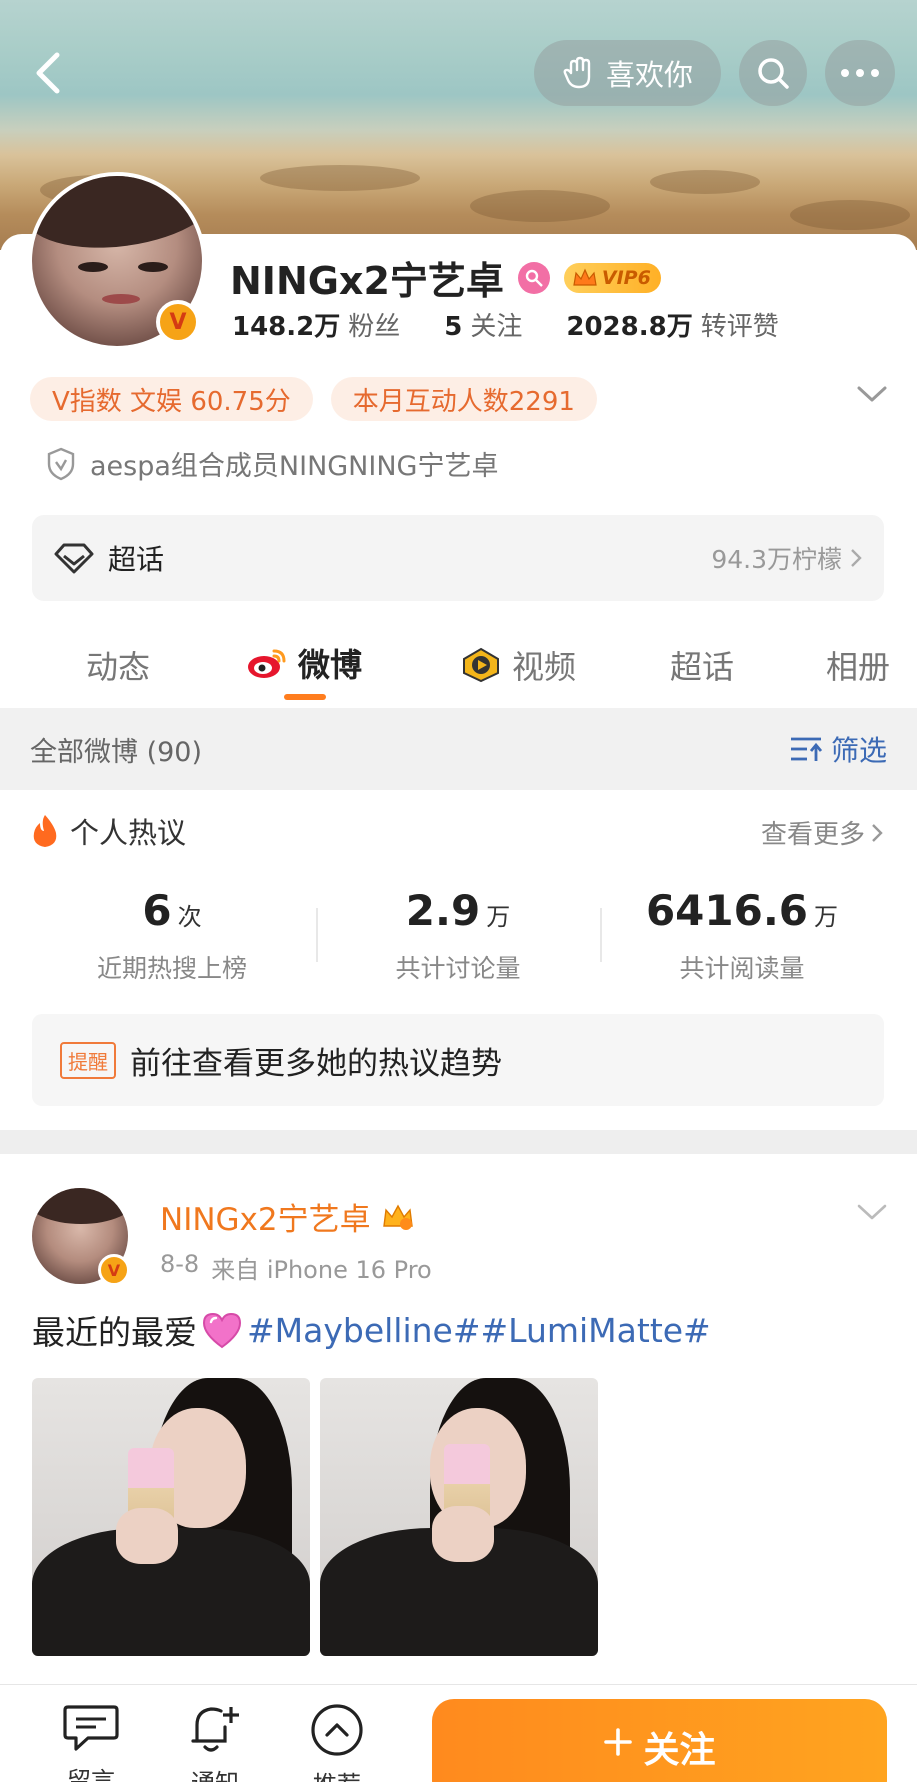 The image size is (917, 1782). I want to click on back-button, so click(48, 73).